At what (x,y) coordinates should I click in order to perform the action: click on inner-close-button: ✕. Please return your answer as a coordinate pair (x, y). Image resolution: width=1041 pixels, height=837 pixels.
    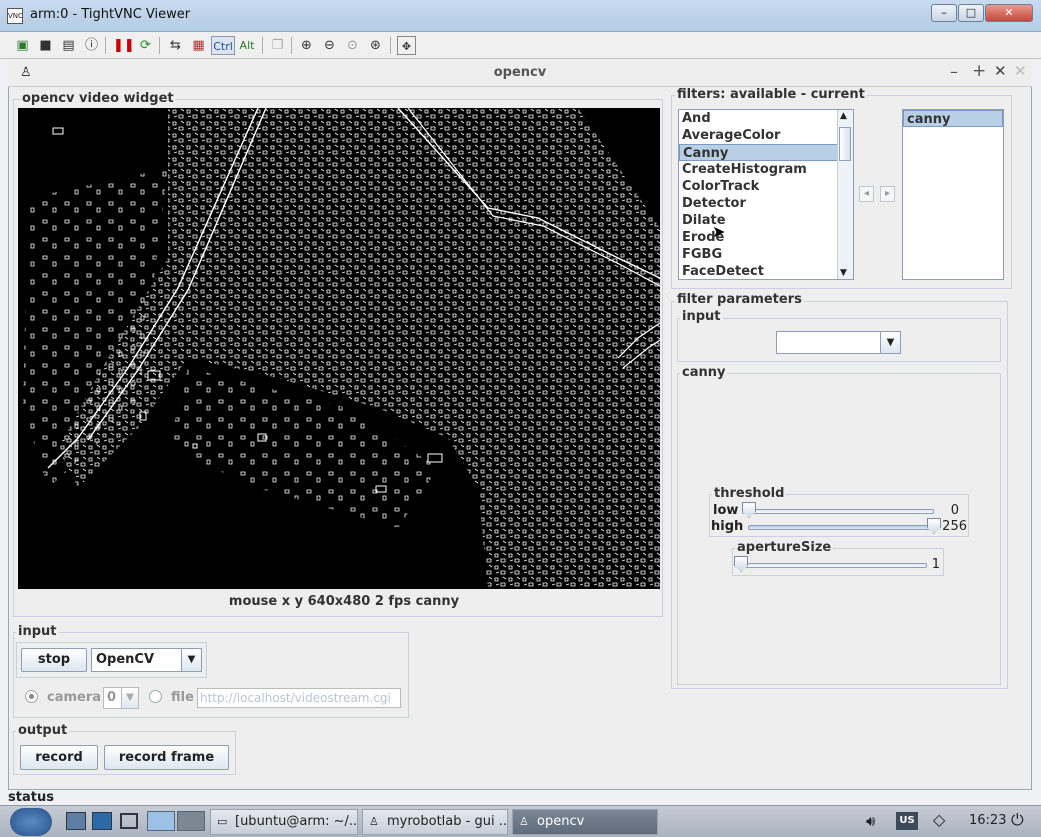
    Looking at the image, I should click on (1000, 71).